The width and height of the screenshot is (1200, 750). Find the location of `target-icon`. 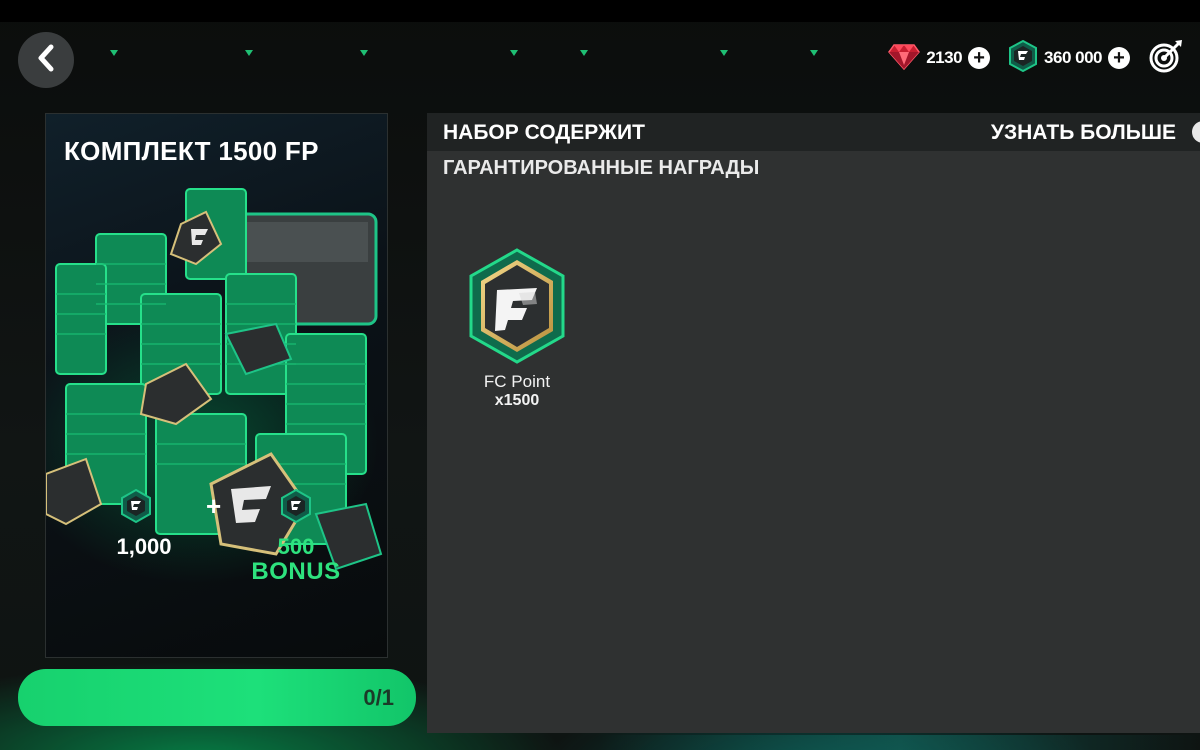

target-icon is located at coordinates (1166, 58).